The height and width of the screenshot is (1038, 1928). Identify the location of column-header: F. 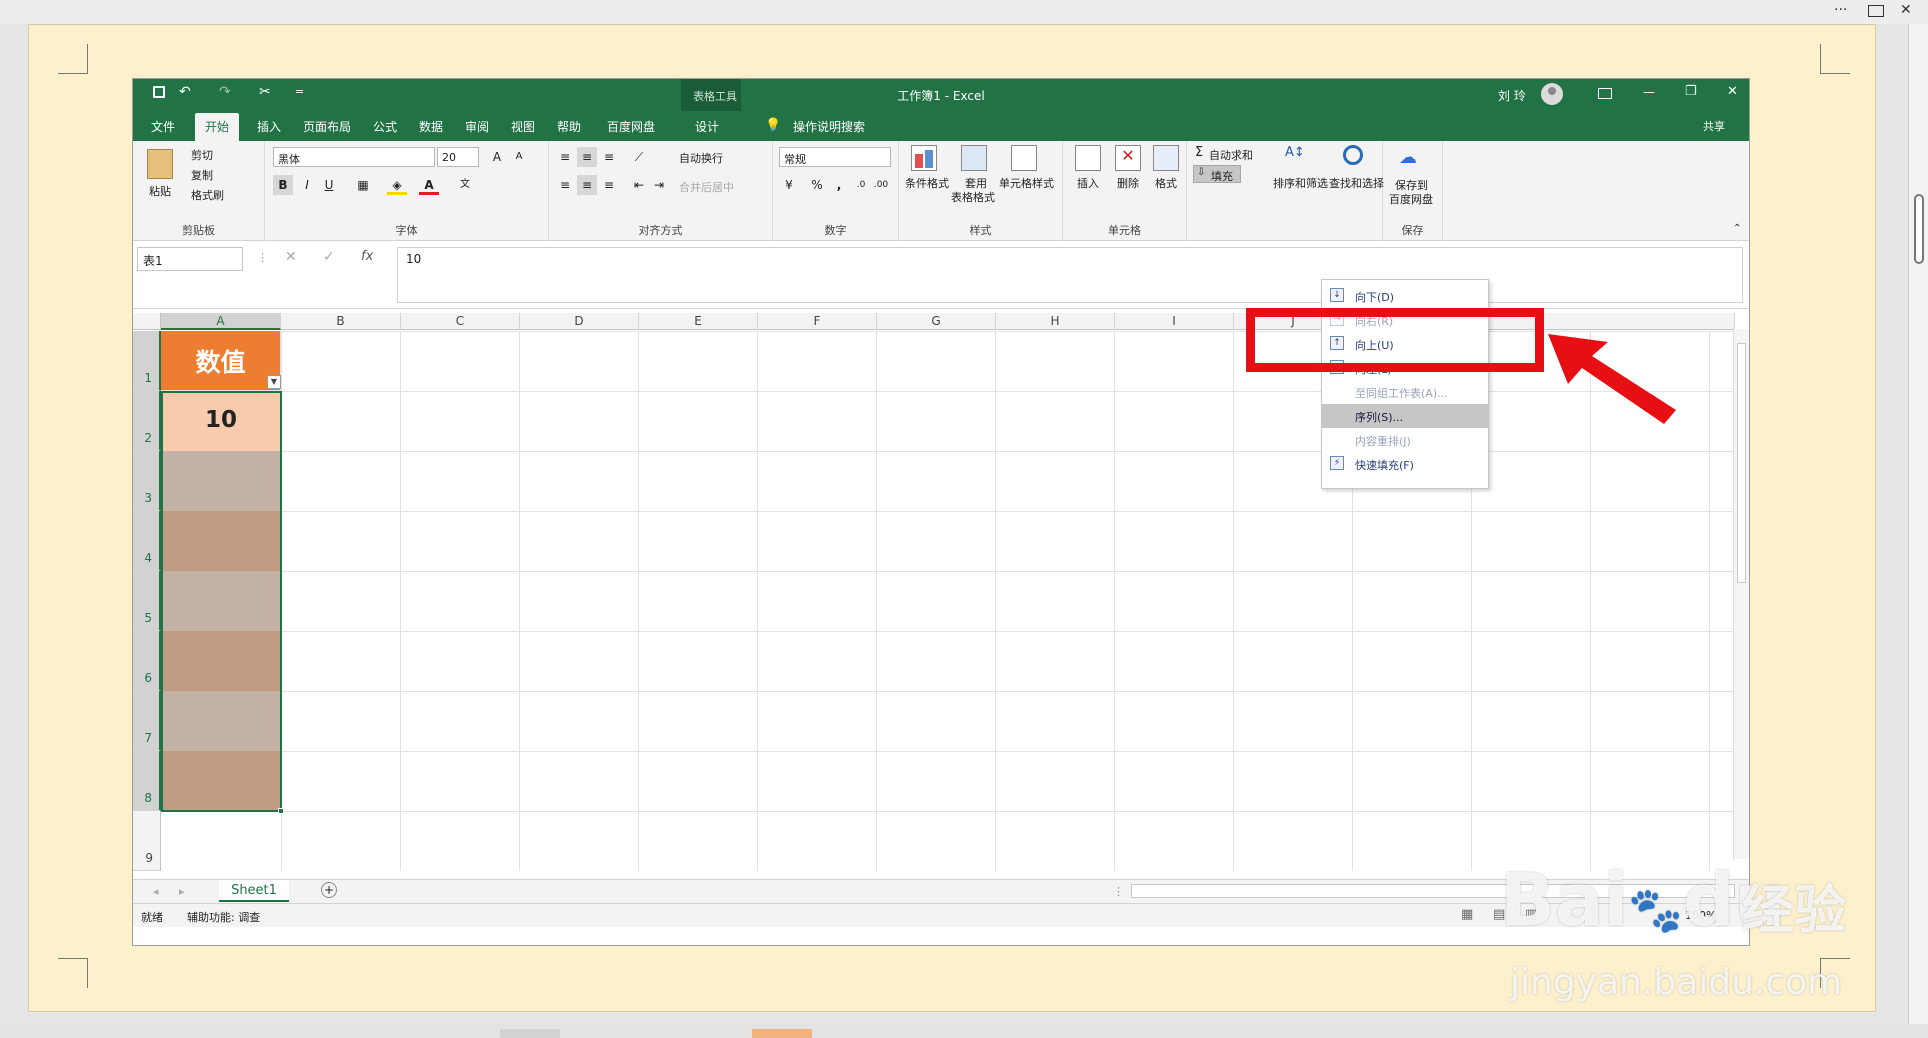
(817, 321).